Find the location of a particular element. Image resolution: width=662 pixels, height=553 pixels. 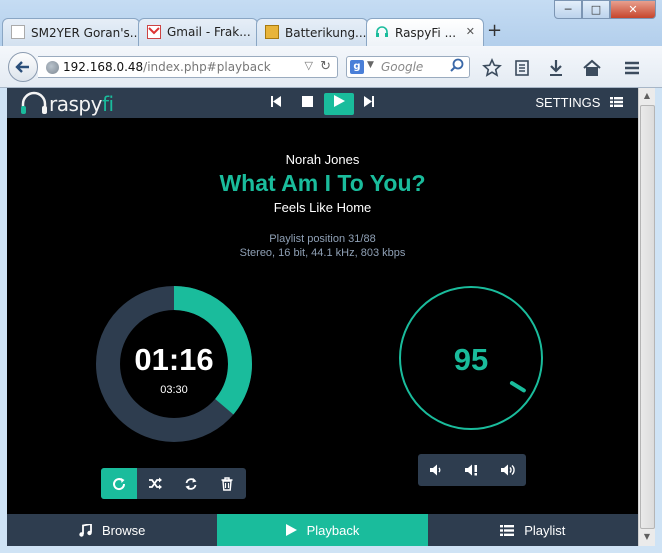

search-input: Google is located at coordinates (402, 67).